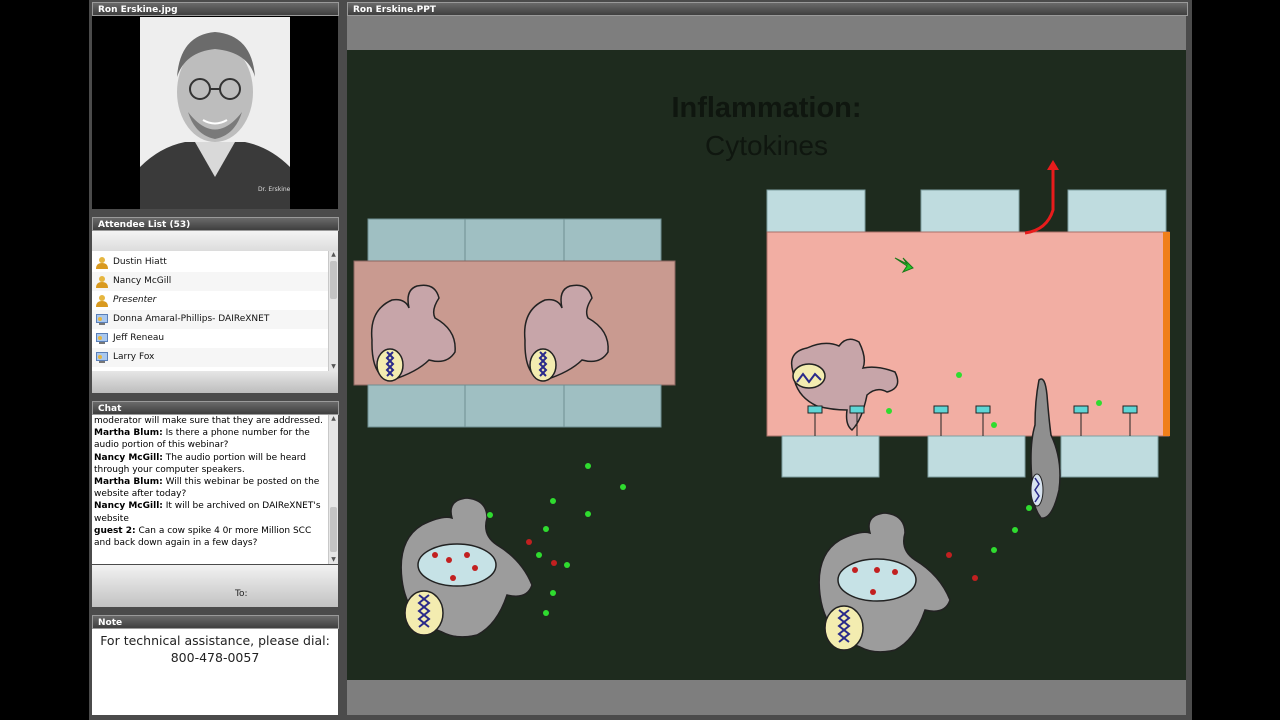 This screenshot has height=720, width=1280. What do you see at coordinates (241, 594) in the screenshot?
I see `chat-to-label: To:` at bounding box center [241, 594].